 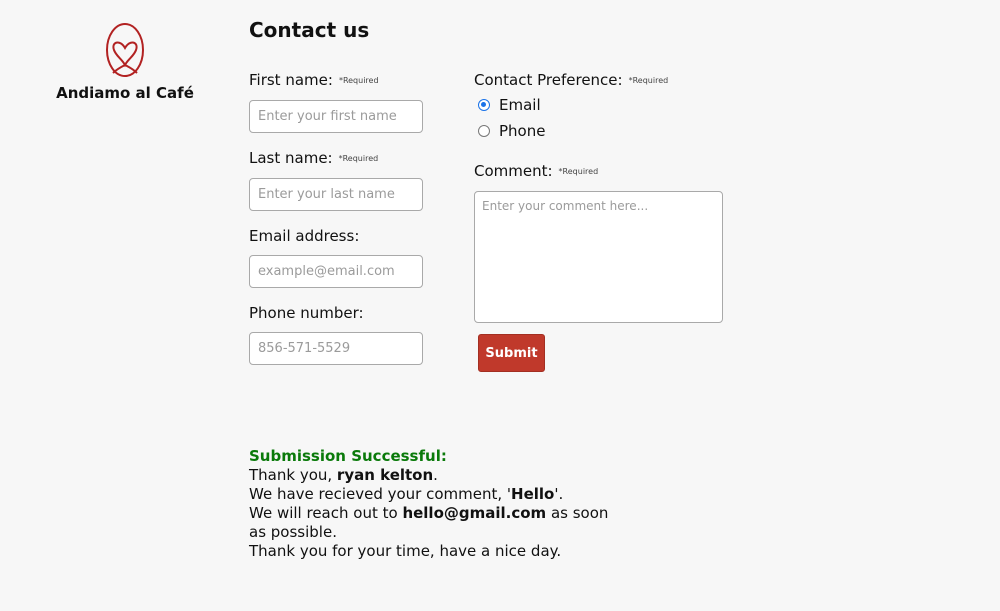 I want to click on first-name-label: First name: *Required, so click(x=314, y=80).